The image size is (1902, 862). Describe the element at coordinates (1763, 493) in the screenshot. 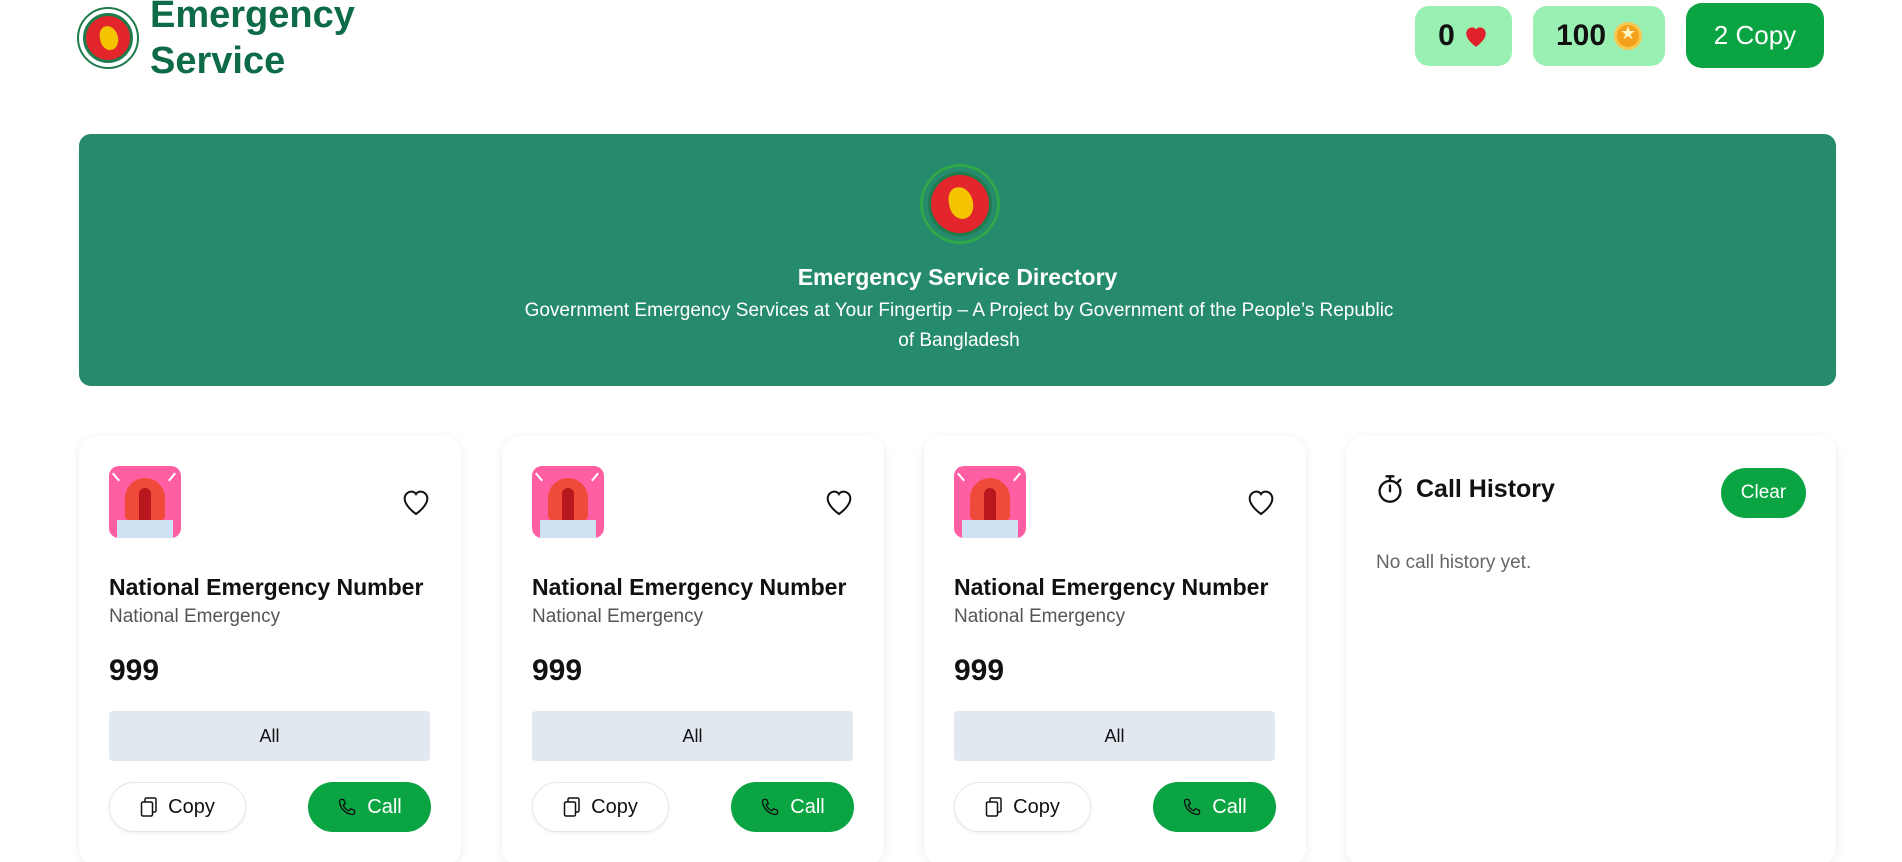

I see `clear-history-button: Clear` at that location.